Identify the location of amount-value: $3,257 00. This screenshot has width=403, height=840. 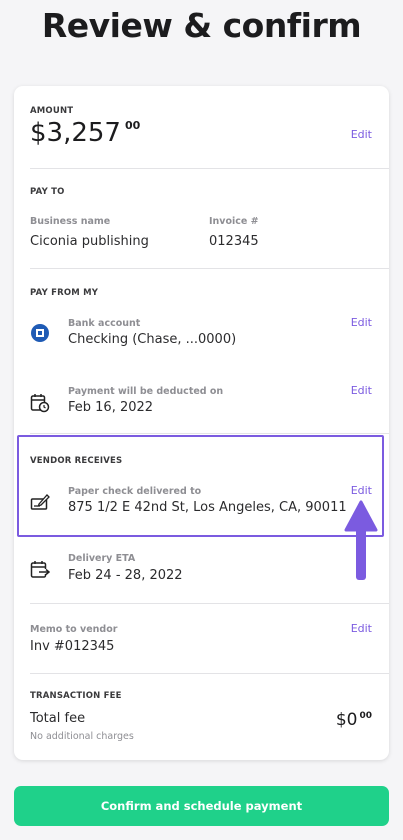
(85, 133).